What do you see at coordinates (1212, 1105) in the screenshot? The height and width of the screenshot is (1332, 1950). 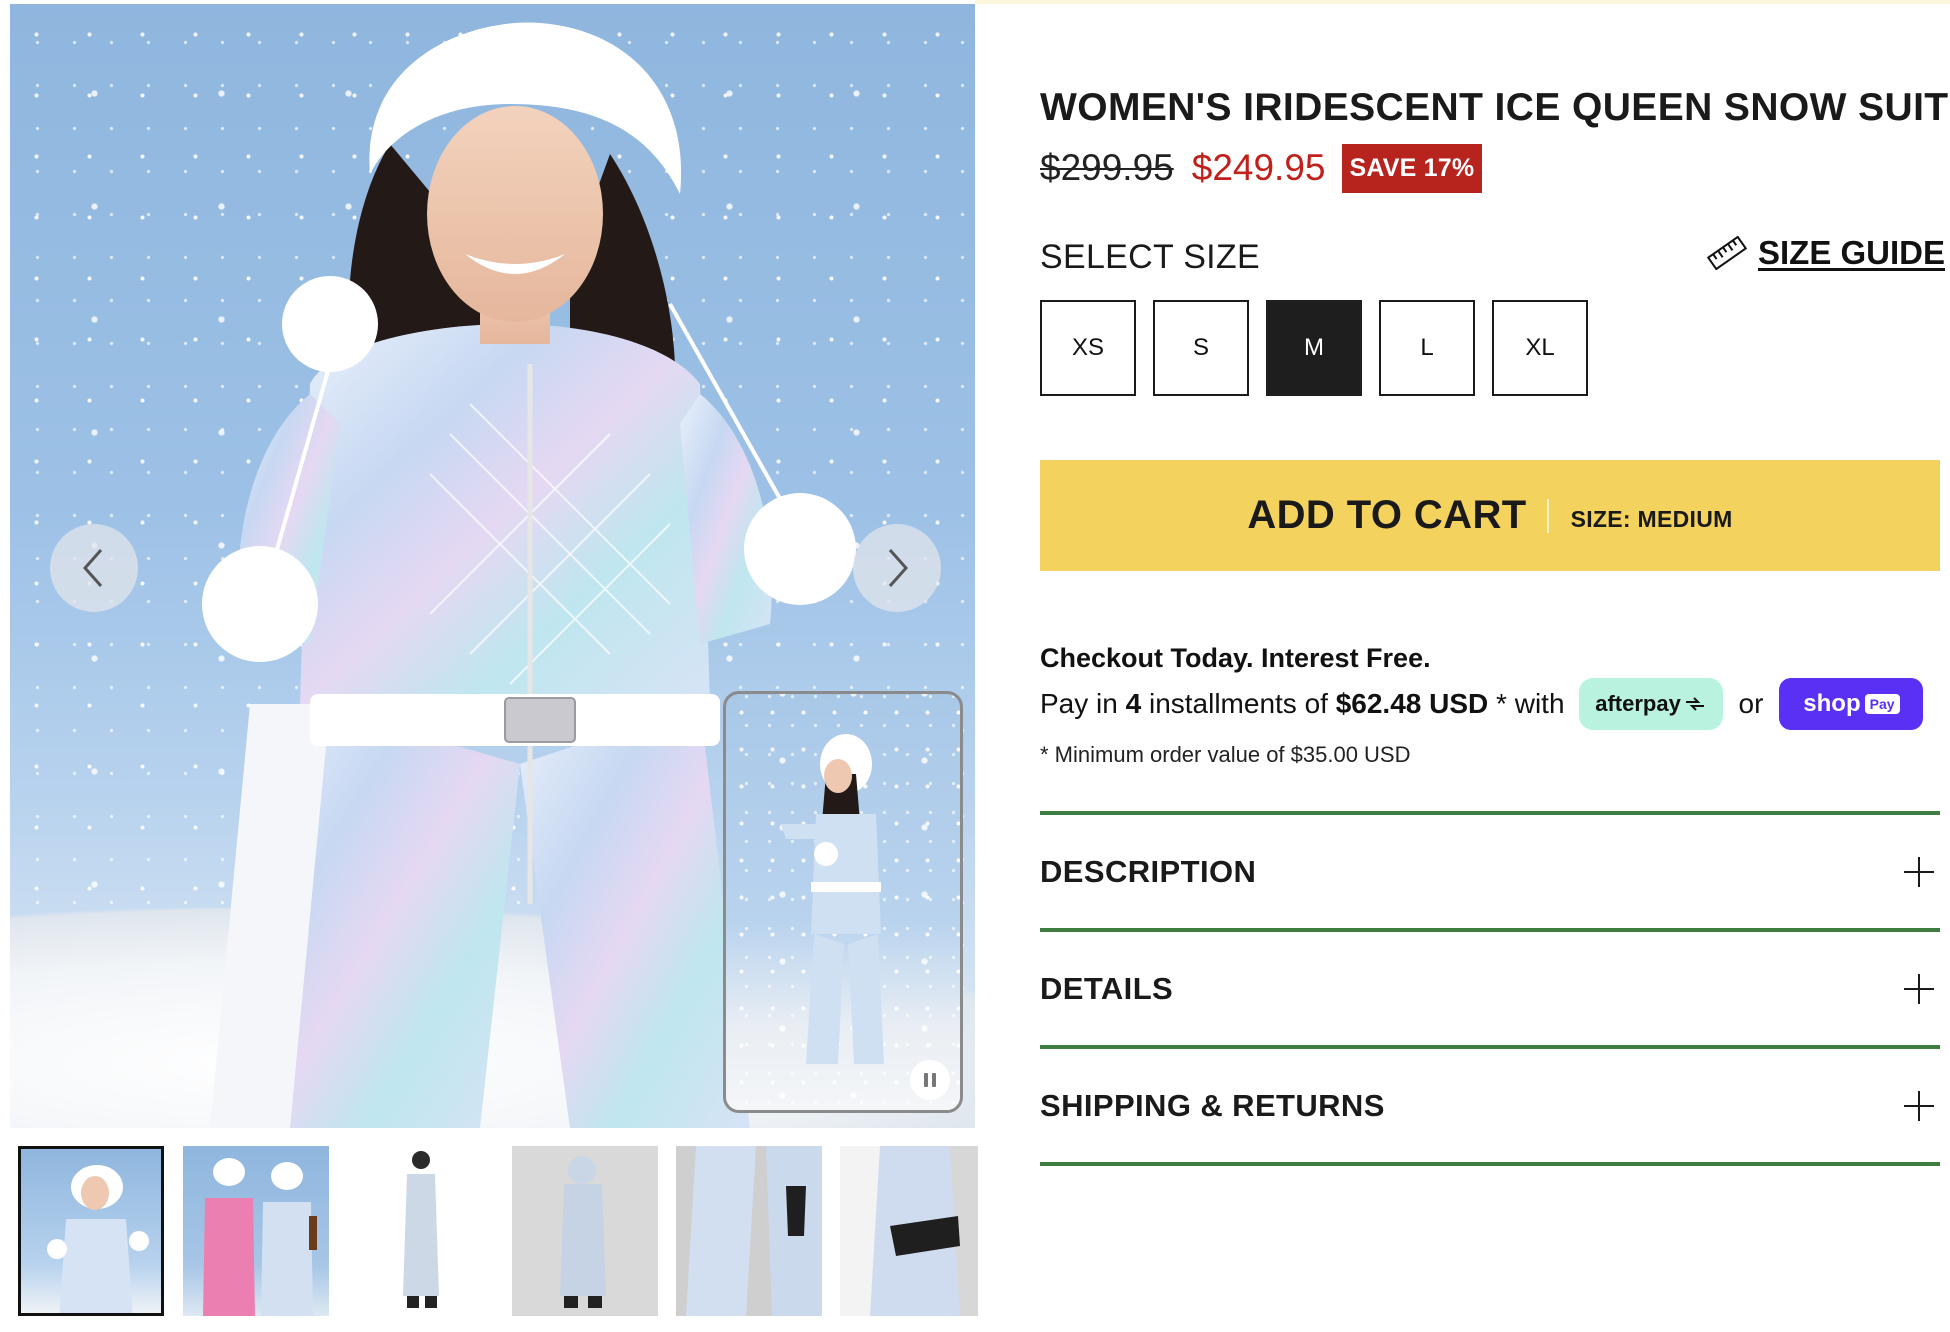 I see `accordion-shipping-label: SHIPPING & RETURNS` at bounding box center [1212, 1105].